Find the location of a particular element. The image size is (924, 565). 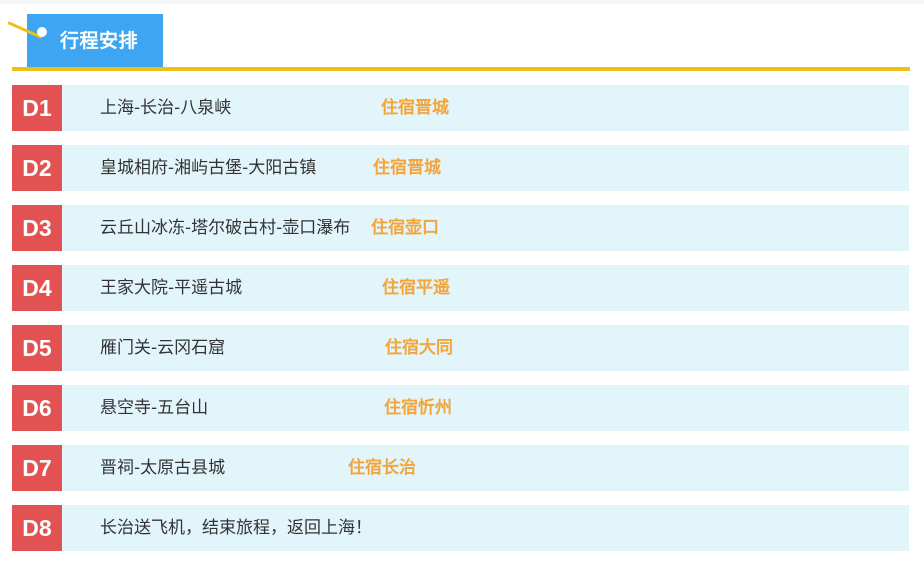

route-text: 上海-长治-八泉峡 is located at coordinates (166, 108).